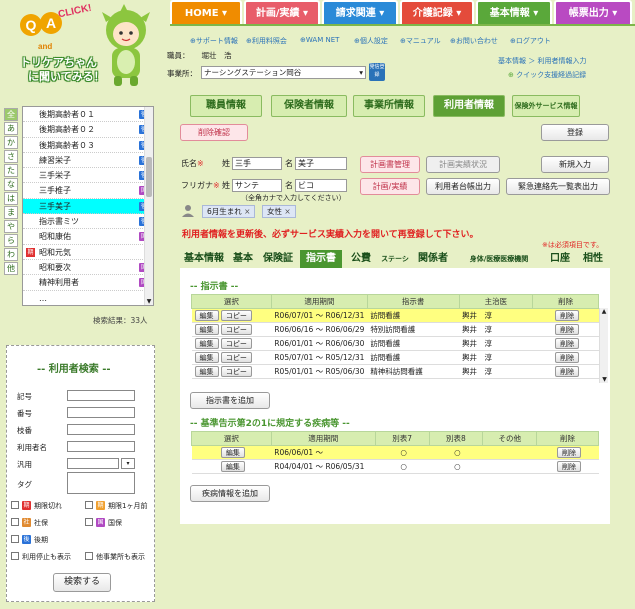 This screenshot has width=635, height=609. What do you see at coordinates (395, 343) in the screenshot?
I see `table-row: 編集 コピー R06/01/01 〜 R06/06/30 訪問看護 輿井 淳 削除` at bounding box center [395, 343].